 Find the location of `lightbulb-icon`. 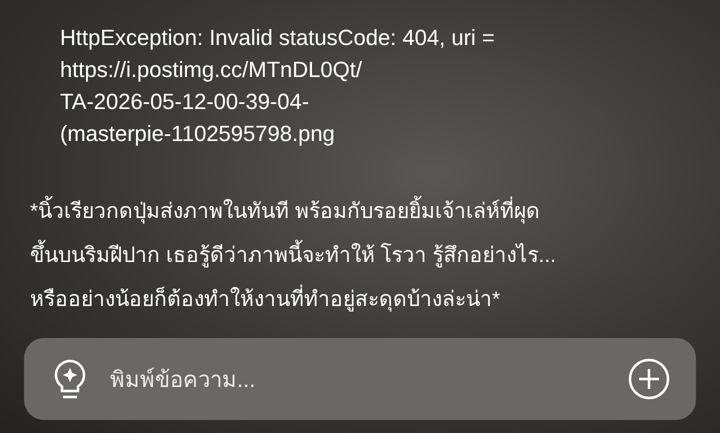

lightbulb-icon is located at coordinates (70, 379).